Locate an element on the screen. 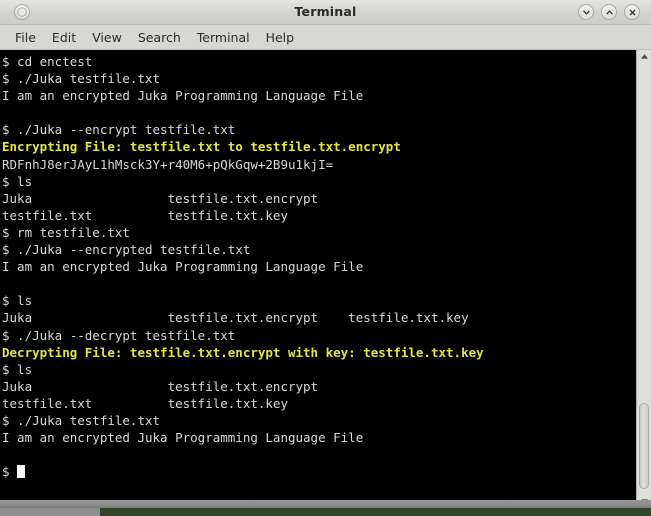  chevron-up-icon is located at coordinates (609, 11).